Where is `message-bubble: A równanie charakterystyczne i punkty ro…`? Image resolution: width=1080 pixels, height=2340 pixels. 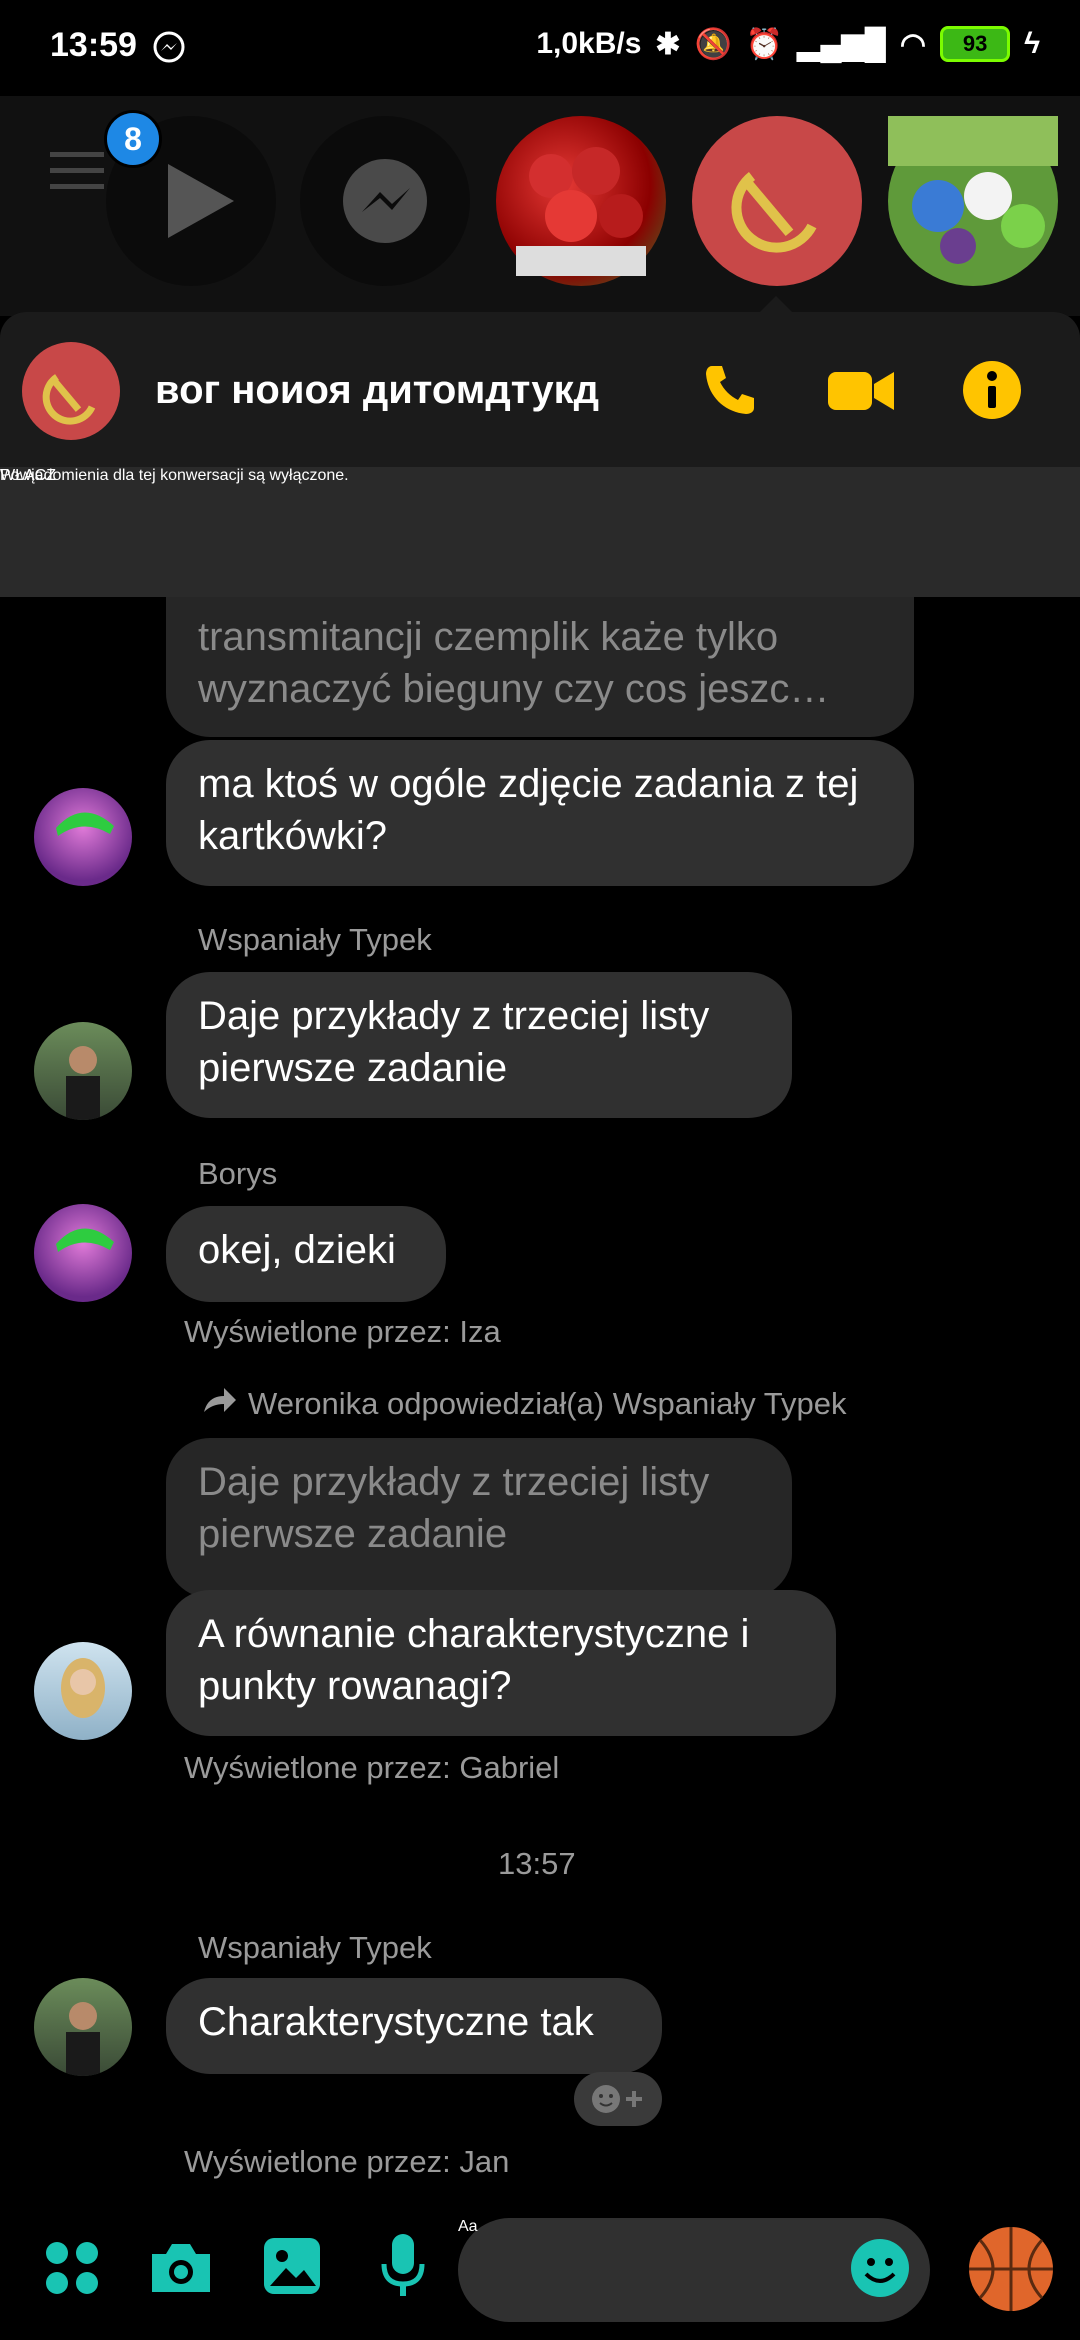
message-bubble: A równanie charakterystyczne i punkty ro… is located at coordinates (501, 1663).